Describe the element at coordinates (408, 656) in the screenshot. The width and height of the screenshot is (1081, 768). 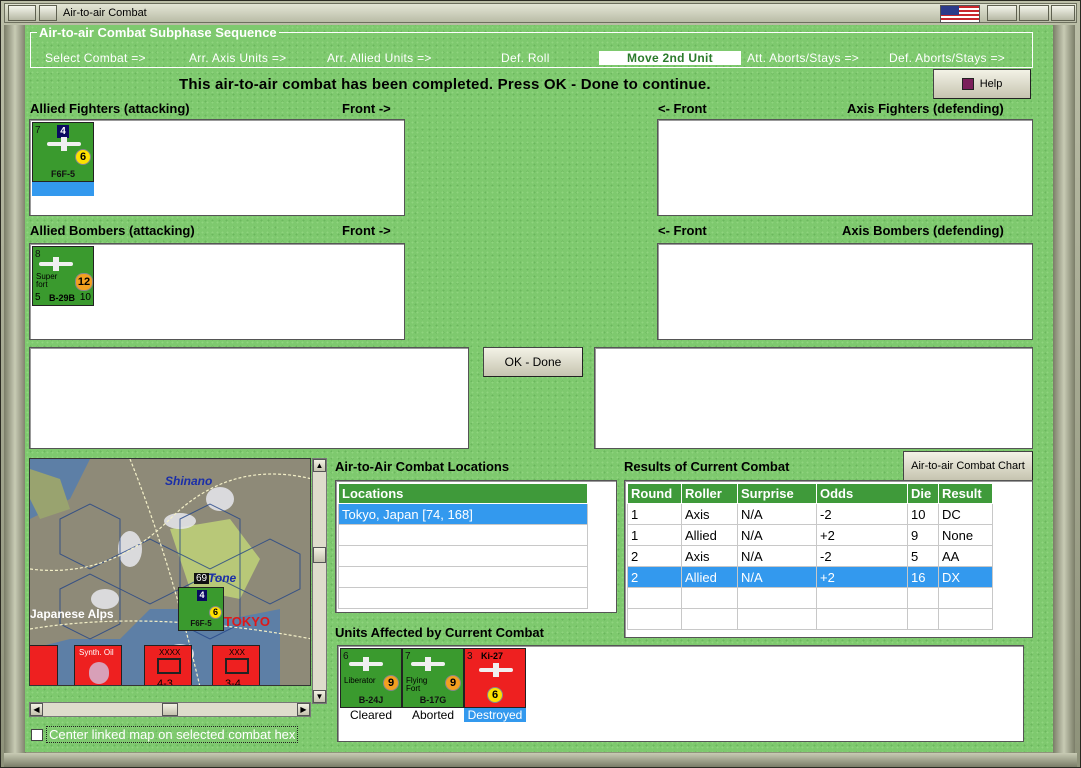
I see `counter-left-value: 7` at that location.